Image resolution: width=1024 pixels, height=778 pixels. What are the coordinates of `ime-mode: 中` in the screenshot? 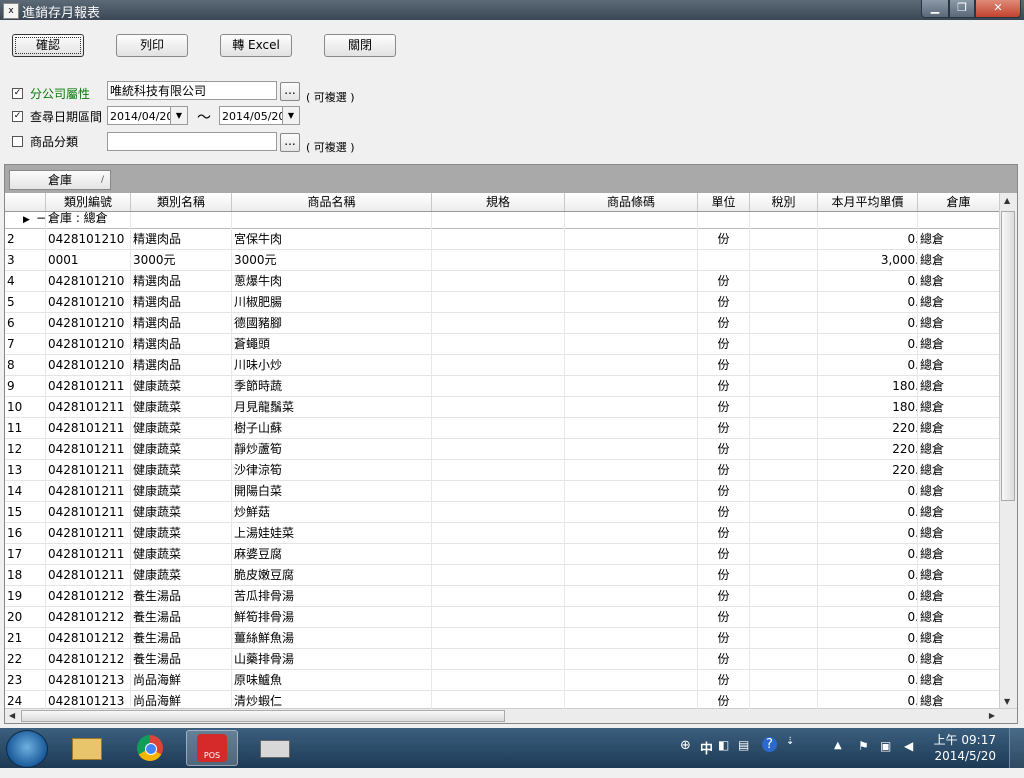 It's located at (706, 747).